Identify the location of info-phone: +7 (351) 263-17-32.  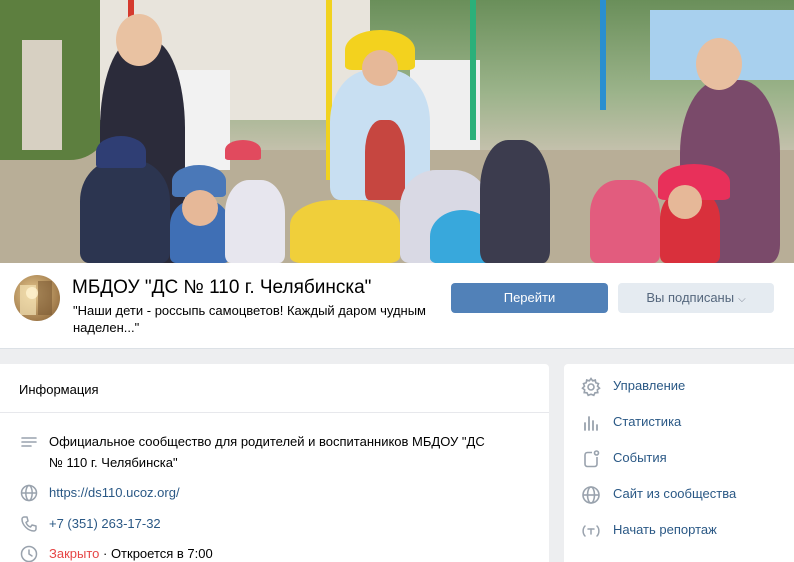
(274, 523).